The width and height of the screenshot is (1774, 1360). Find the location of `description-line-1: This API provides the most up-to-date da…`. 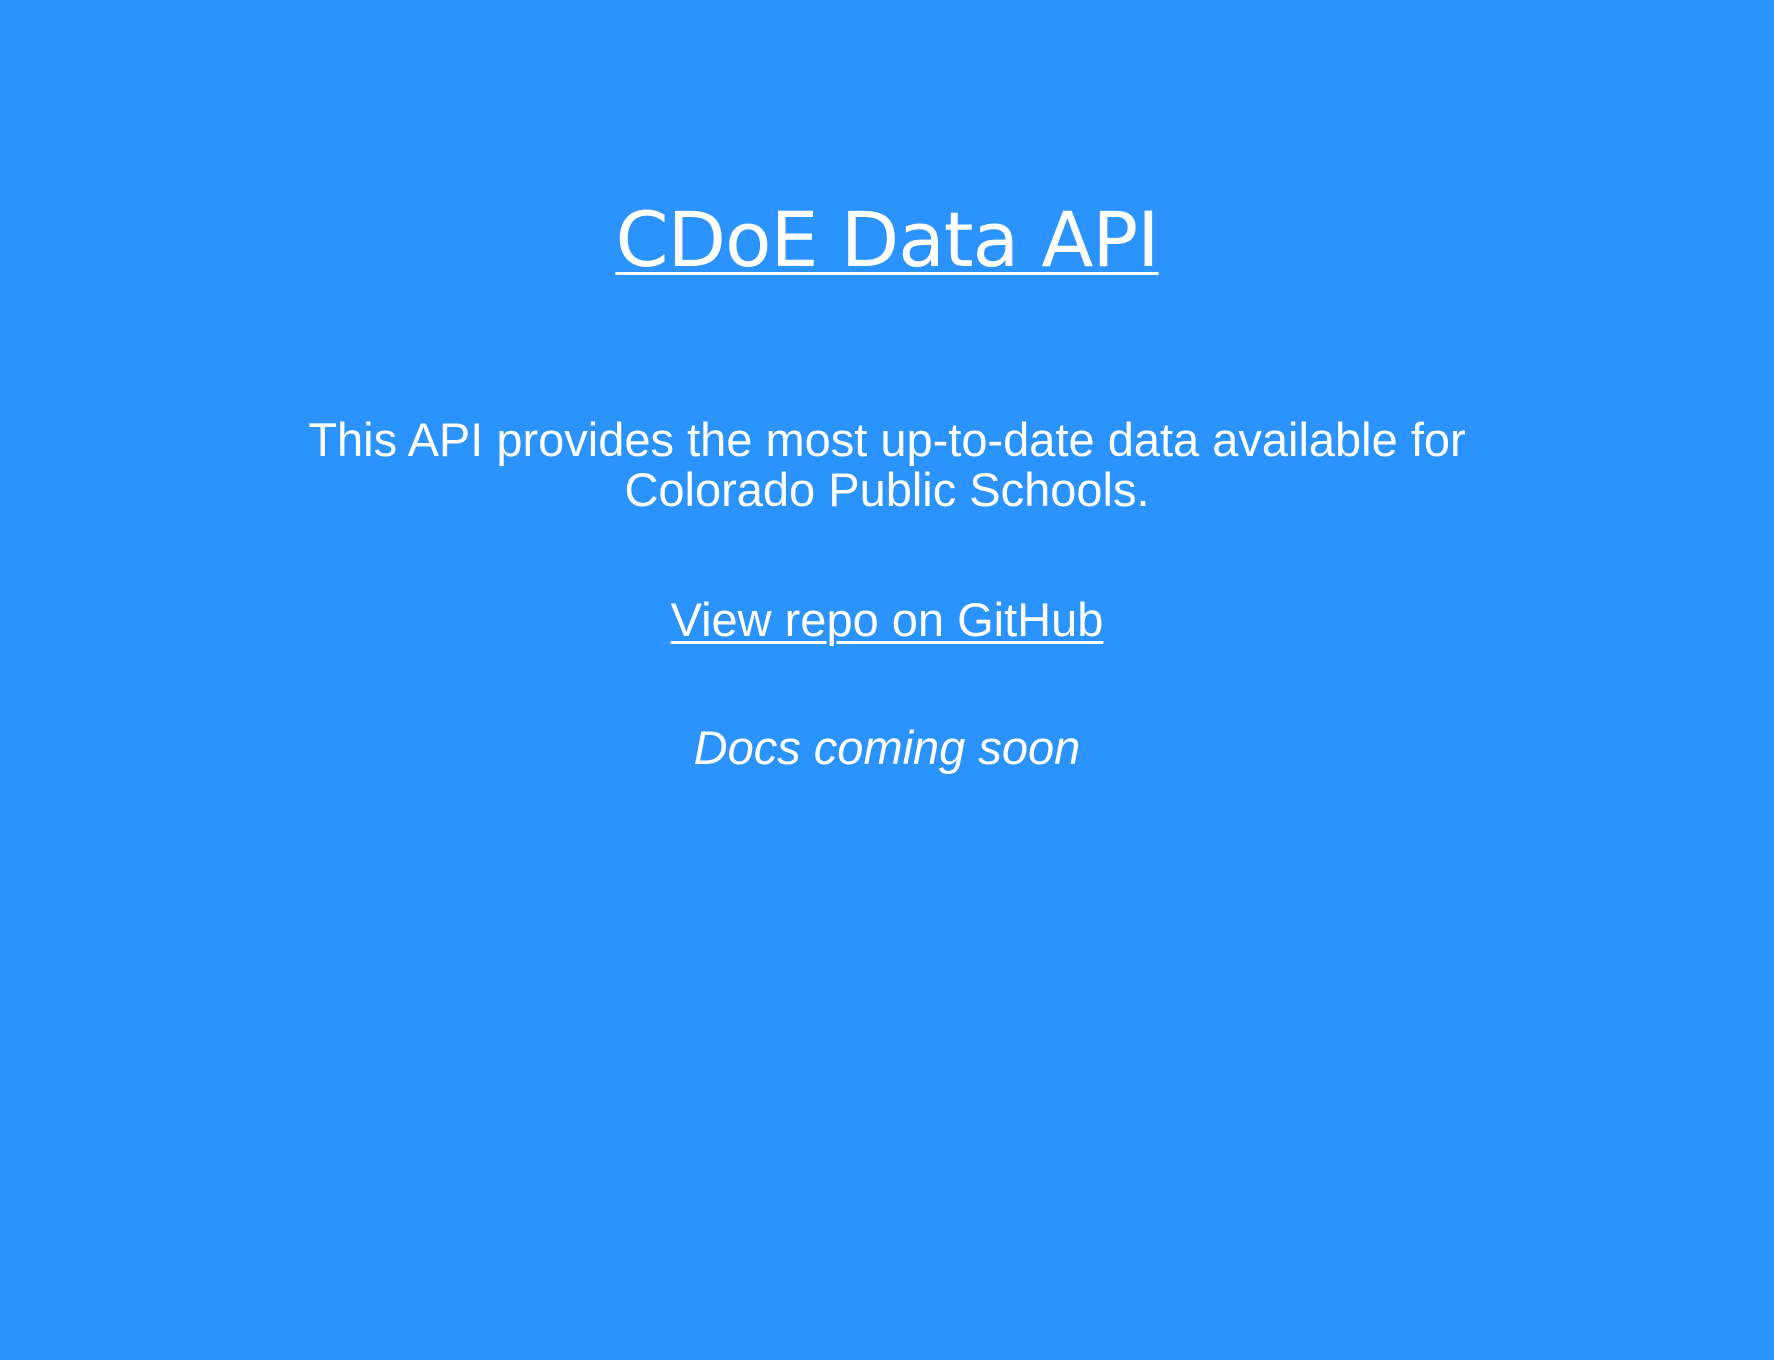

description-line-1: This API provides the most up-to-date da… is located at coordinates (887, 439).